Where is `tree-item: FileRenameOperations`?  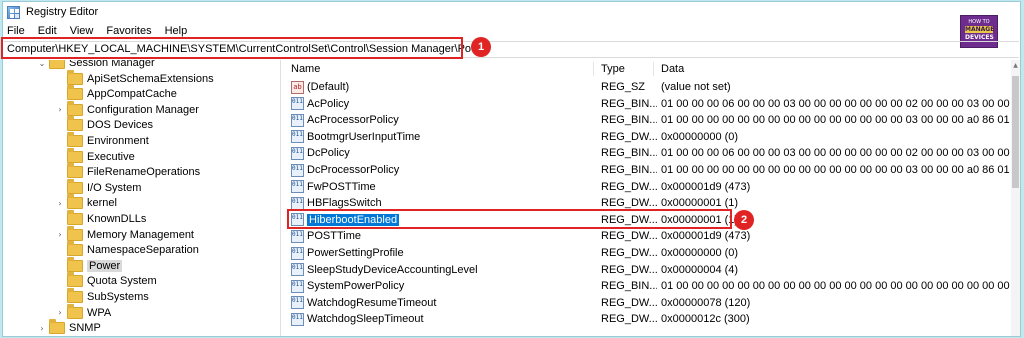
tree-item: FileRenameOperations is located at coordinates (128, 171).